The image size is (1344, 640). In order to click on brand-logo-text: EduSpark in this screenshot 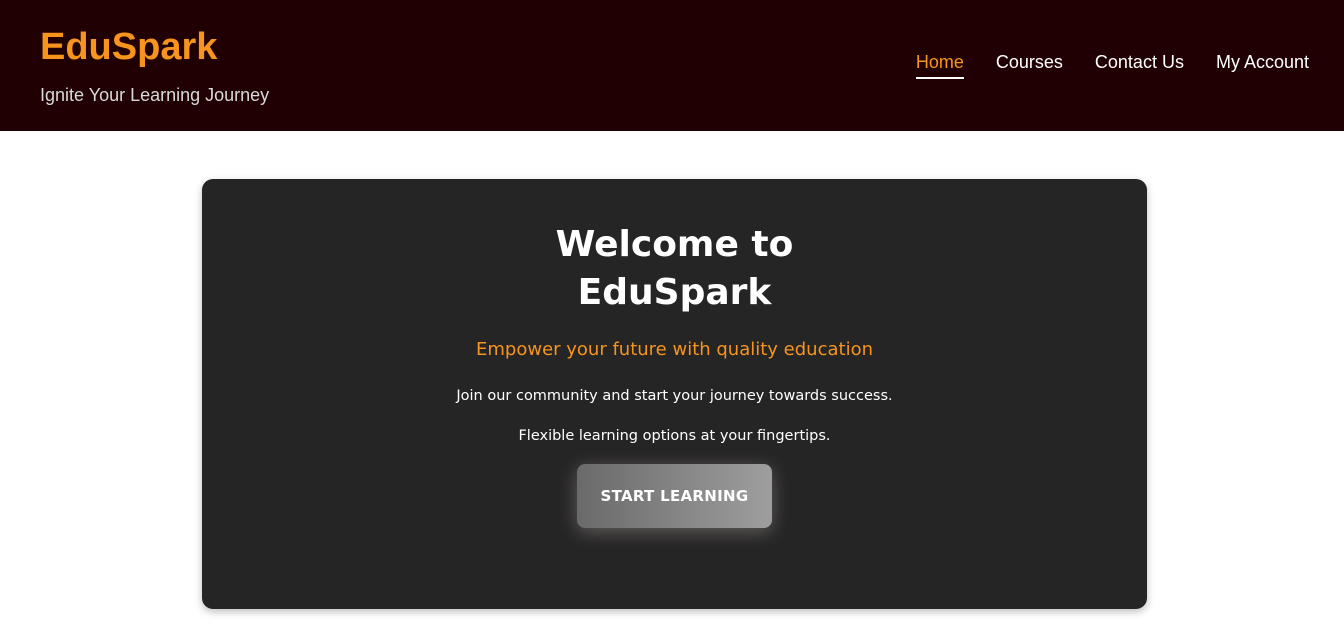, I will do `click(128, 47)`.